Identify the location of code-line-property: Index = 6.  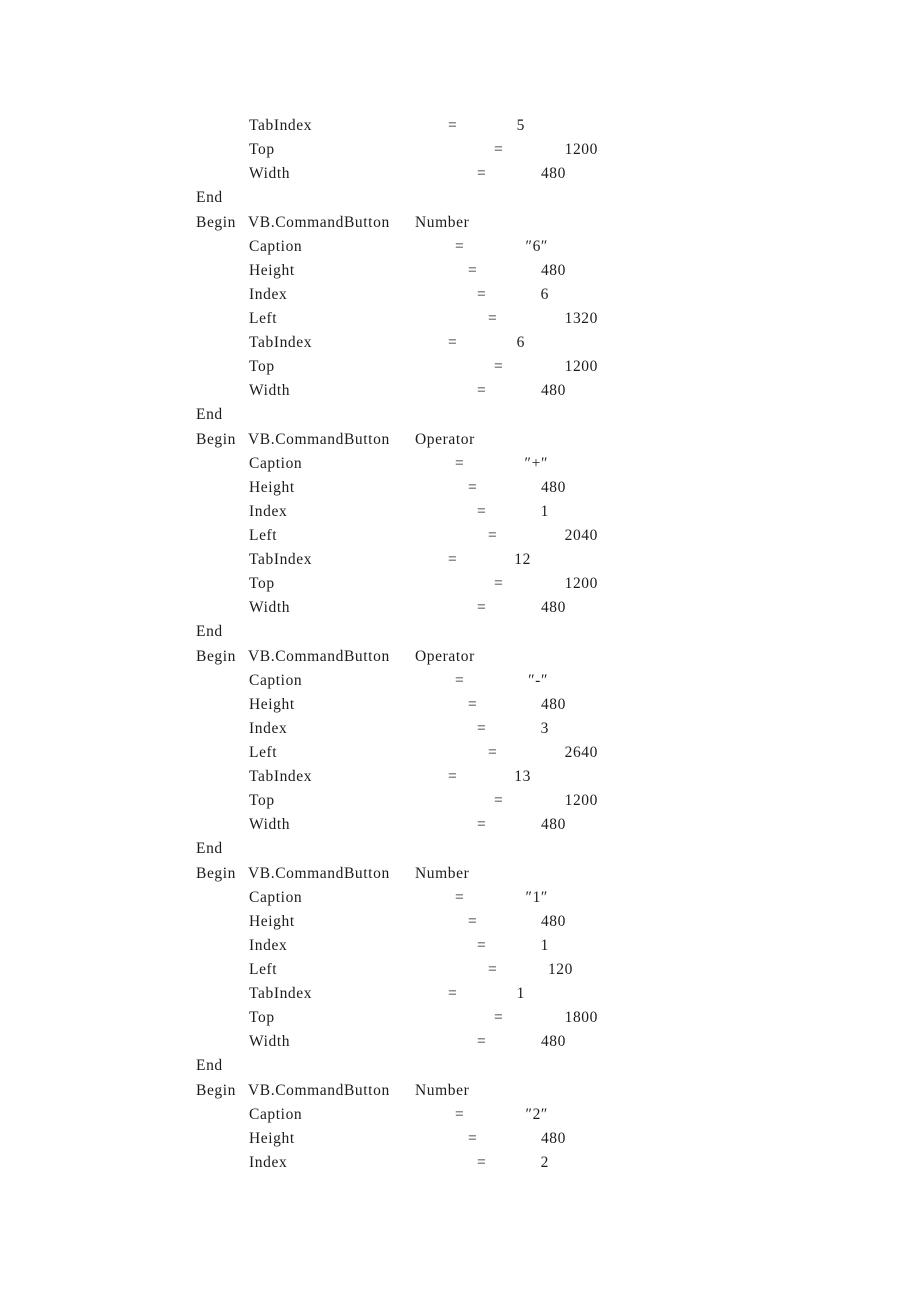
(460, 295).